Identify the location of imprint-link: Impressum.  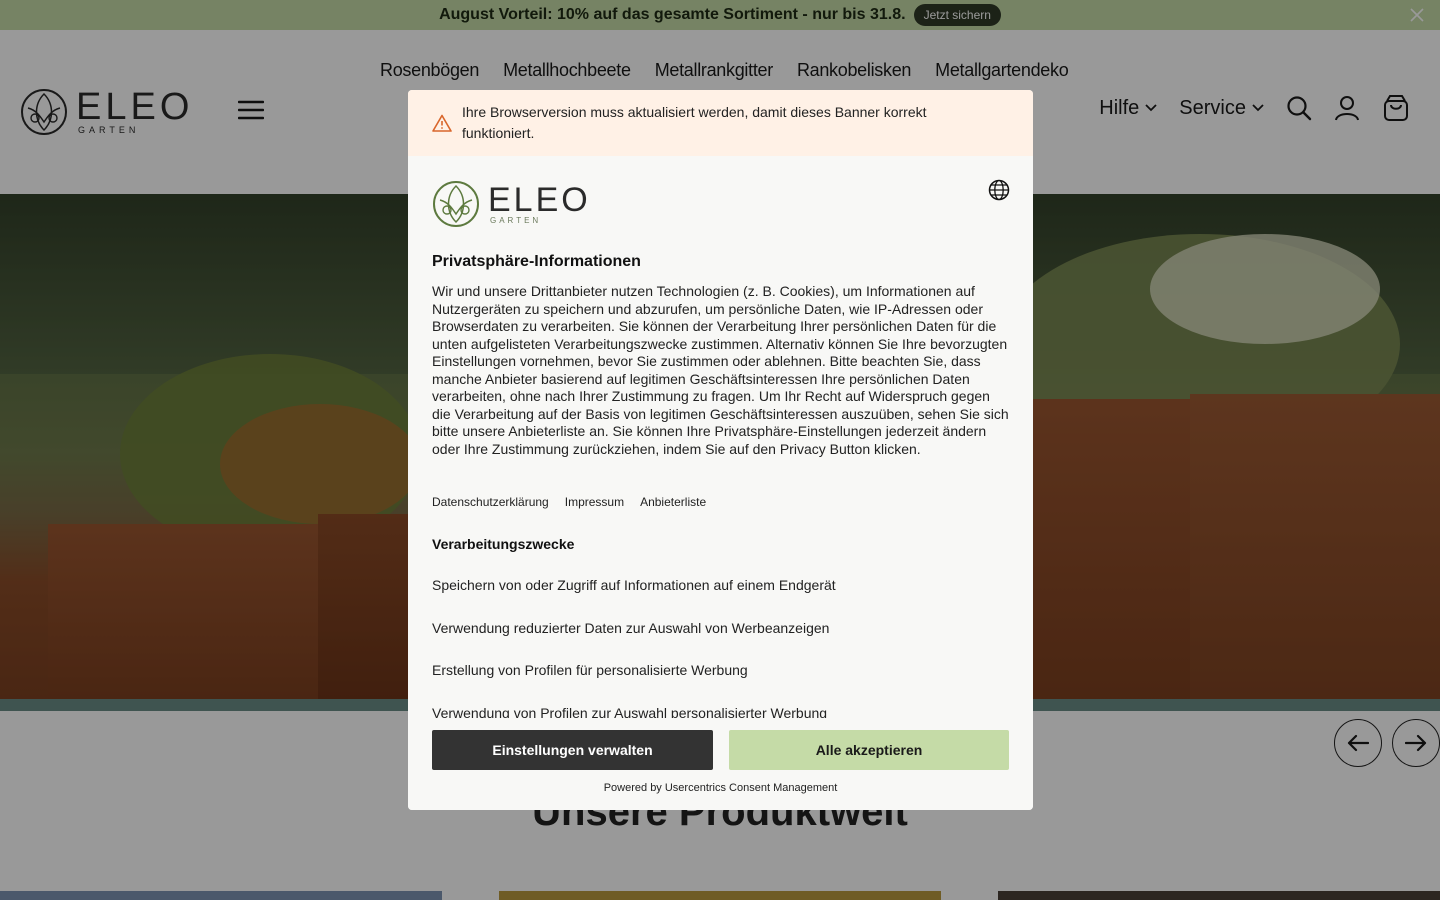
(594, 502).